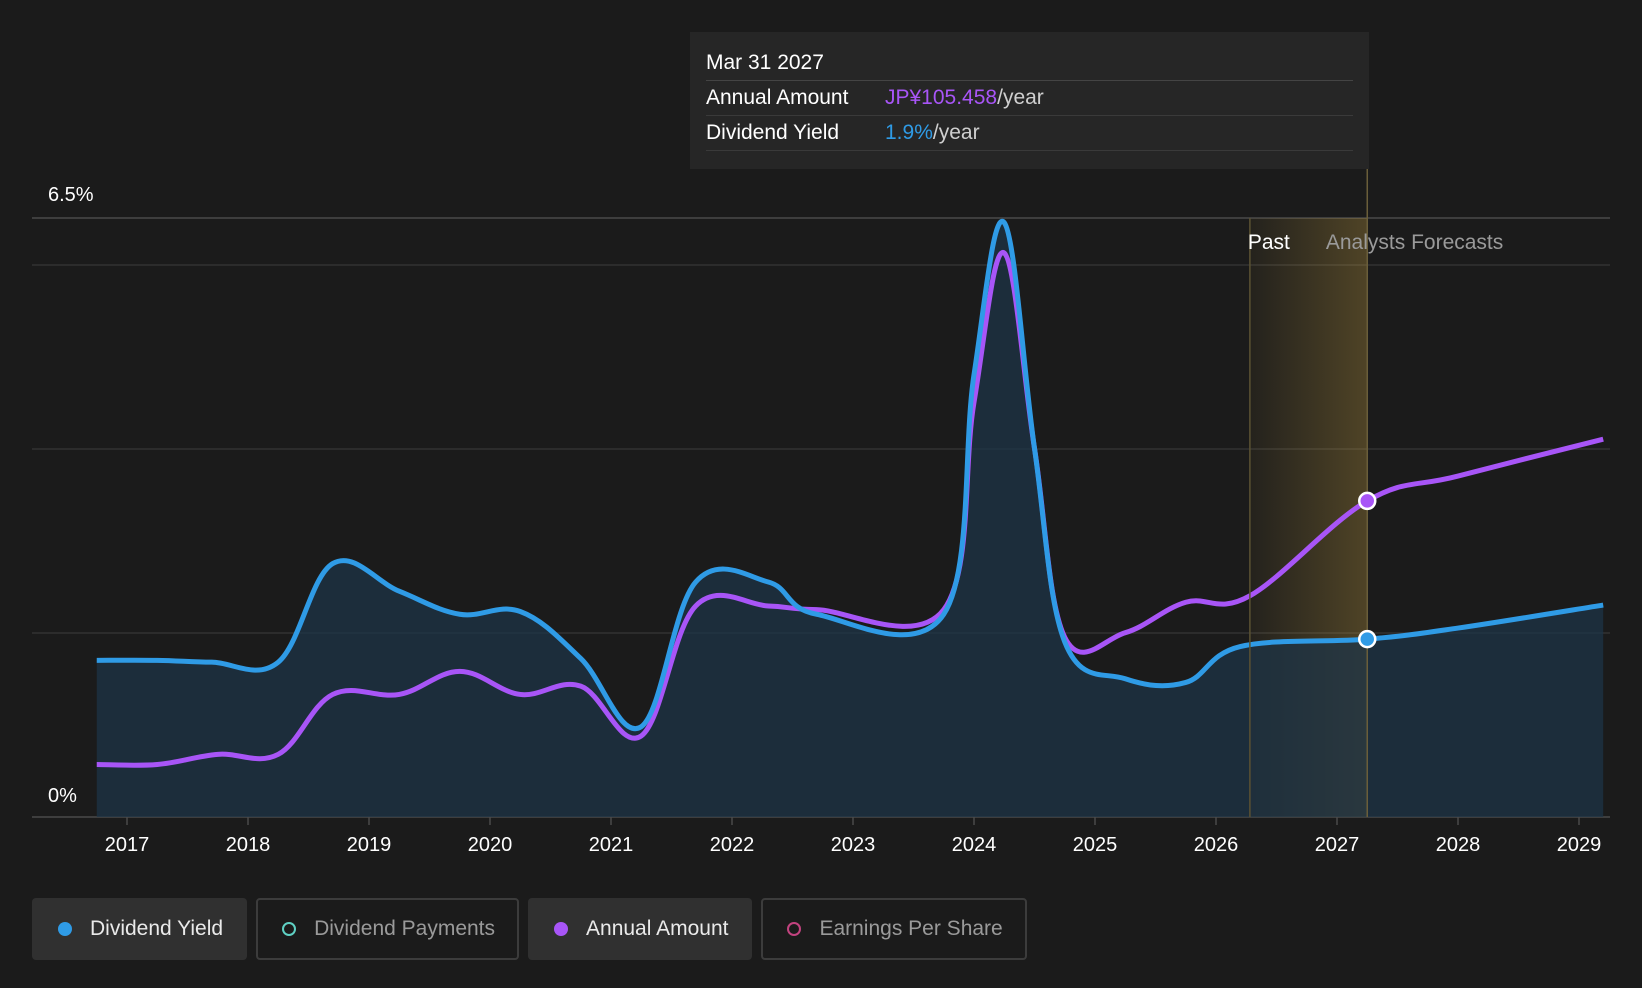  I want to click on x-tick-label-2020: 2020, so click(490, 845).